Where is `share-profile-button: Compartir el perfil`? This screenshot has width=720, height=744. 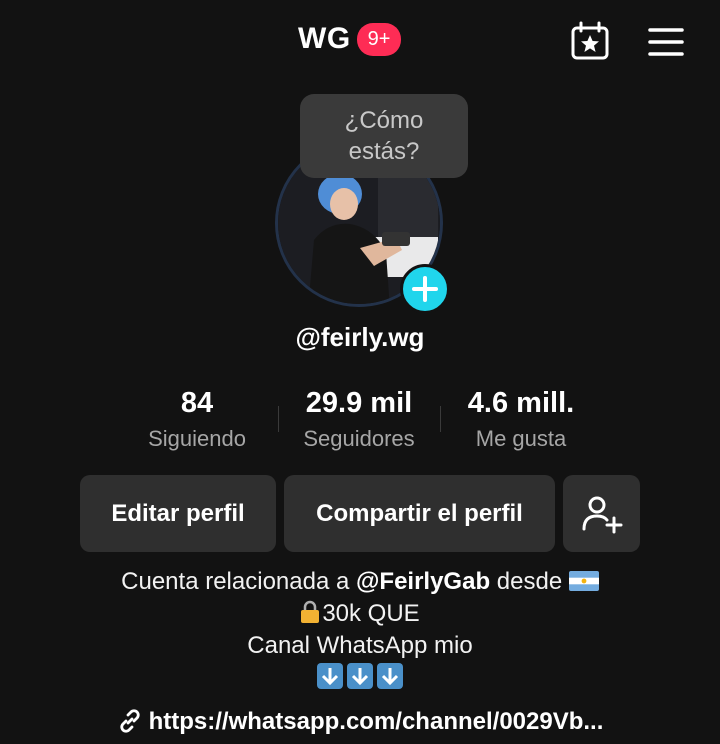 share-profile-button: Compartir el perfil is located at coordinates (419, 513).